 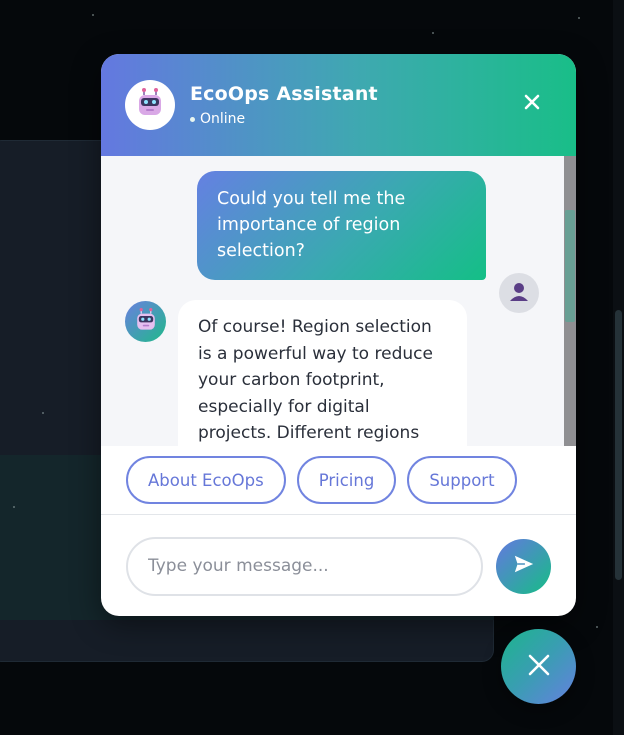 I want to click on assistant-status: Online, so click(x=284, y=119).